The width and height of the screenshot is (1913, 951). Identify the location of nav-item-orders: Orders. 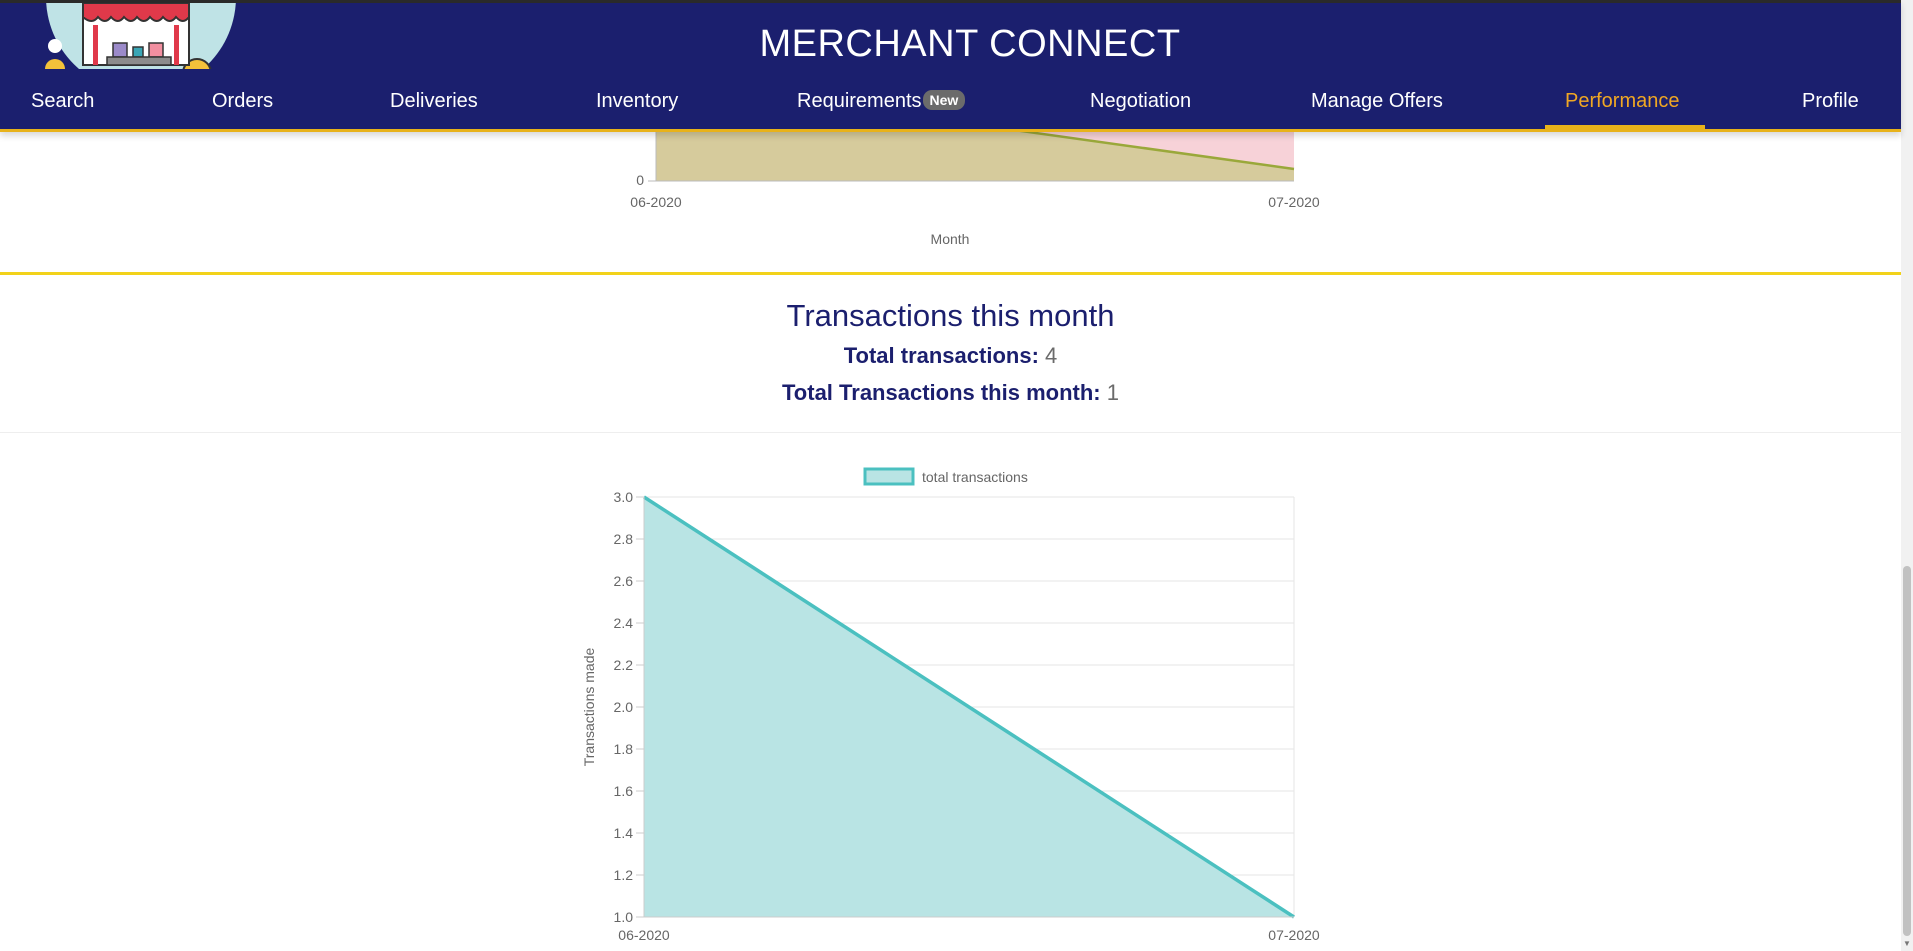
(242, 108).